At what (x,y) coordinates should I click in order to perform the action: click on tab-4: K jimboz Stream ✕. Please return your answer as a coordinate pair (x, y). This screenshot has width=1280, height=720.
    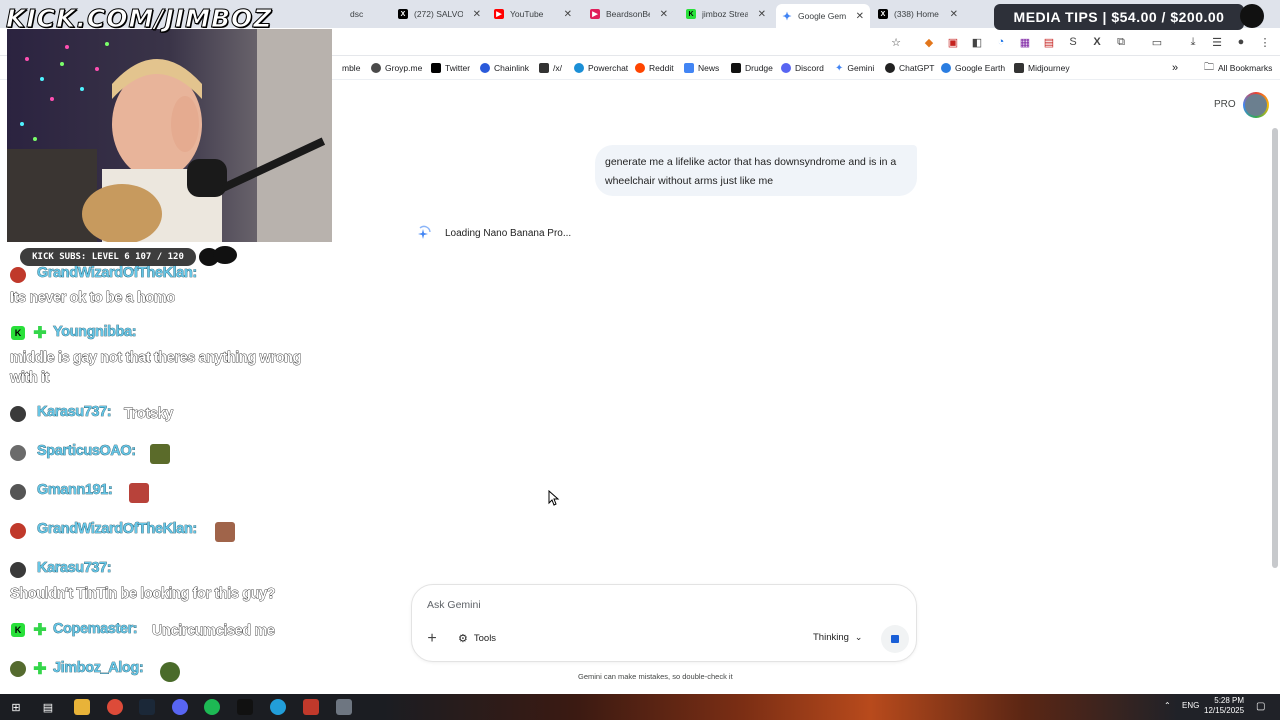
    Looking at the image, I should click on (726, 14).